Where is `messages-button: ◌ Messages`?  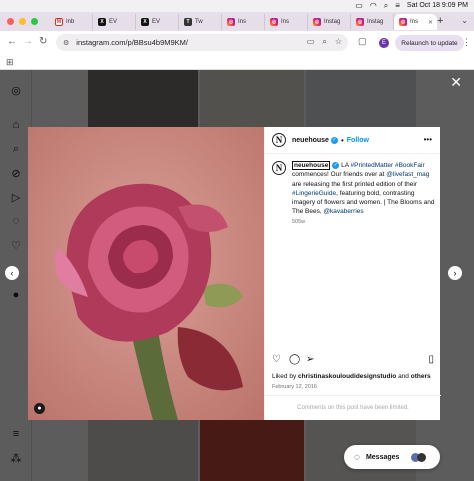
messages-button: ◌ Messages is located at coordinates (392, 457).